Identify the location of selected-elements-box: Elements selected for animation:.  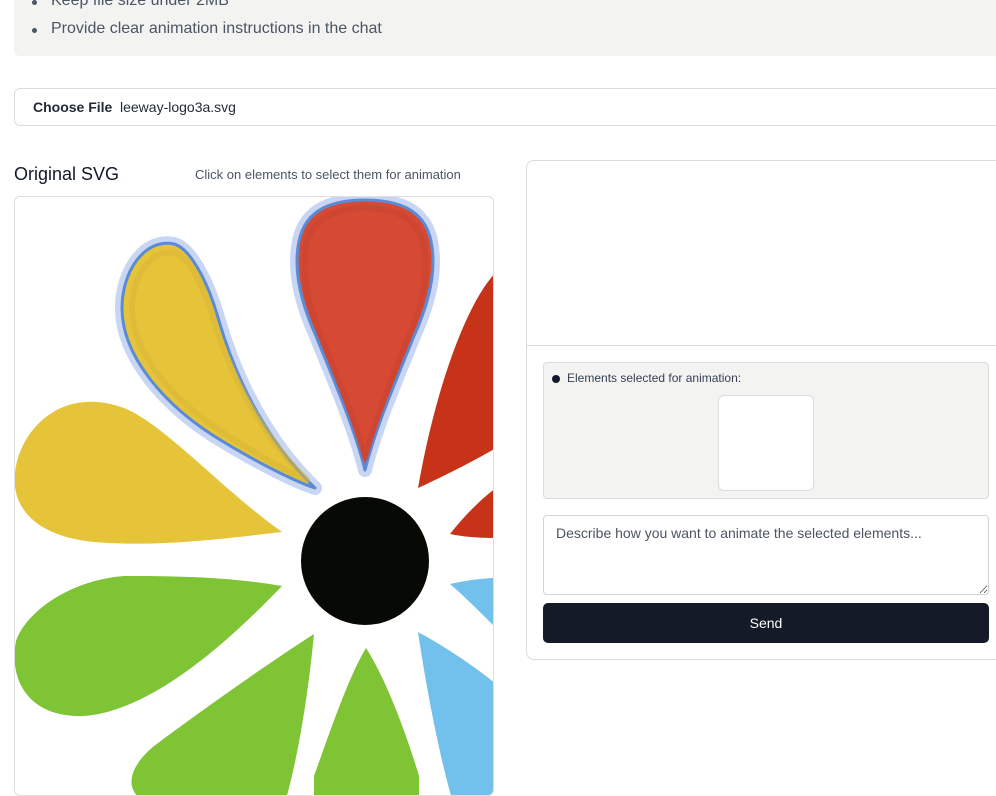
(766, 430).